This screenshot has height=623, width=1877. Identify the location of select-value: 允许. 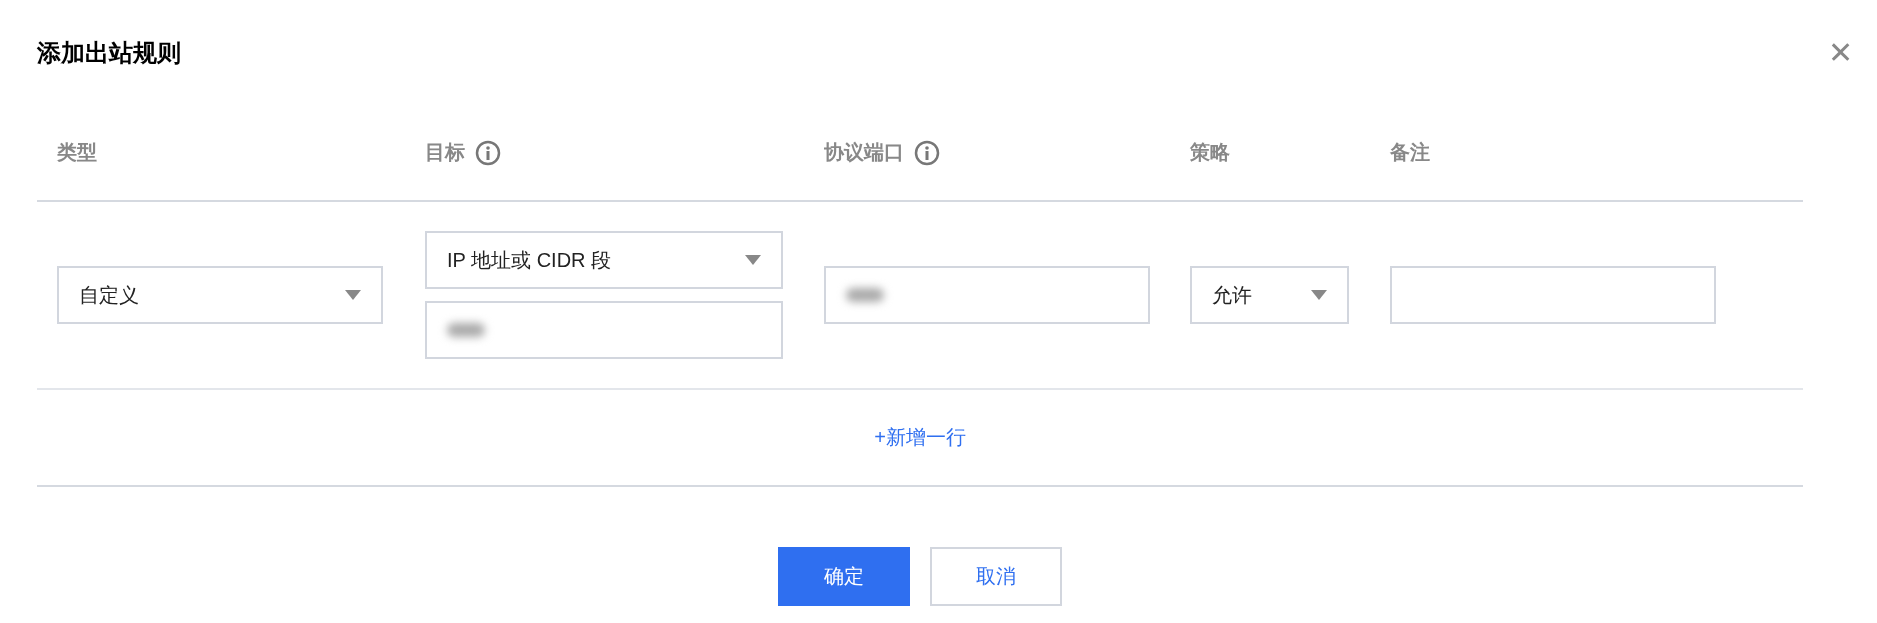
(1232, 295).